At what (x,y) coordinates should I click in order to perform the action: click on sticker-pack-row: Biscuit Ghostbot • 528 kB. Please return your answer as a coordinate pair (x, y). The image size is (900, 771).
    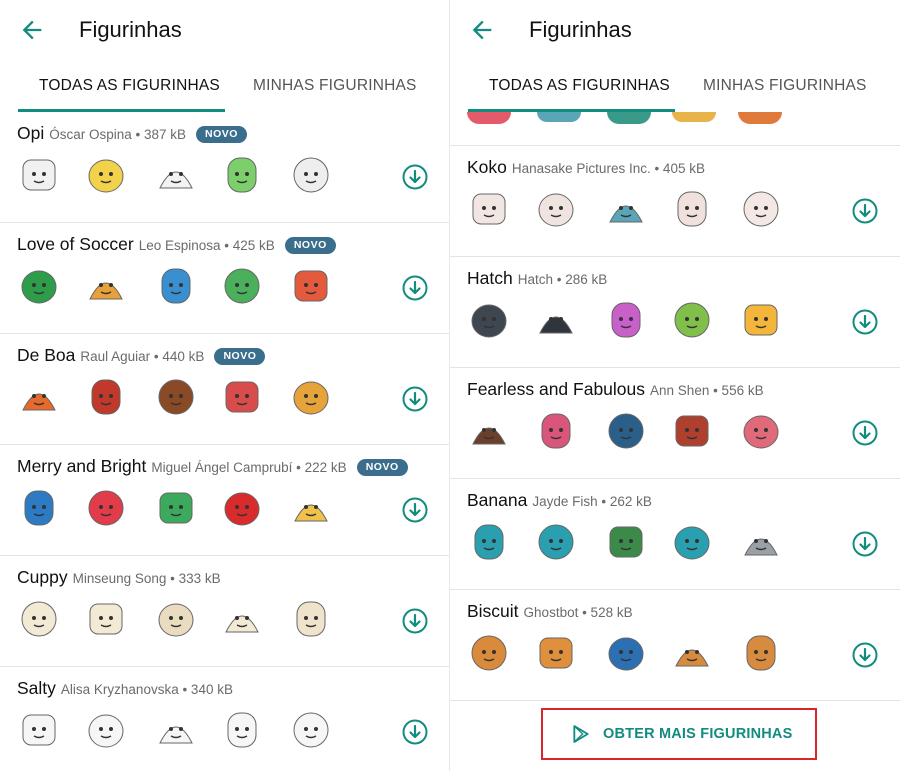
    Looking at the image, I should click on (675, 645).